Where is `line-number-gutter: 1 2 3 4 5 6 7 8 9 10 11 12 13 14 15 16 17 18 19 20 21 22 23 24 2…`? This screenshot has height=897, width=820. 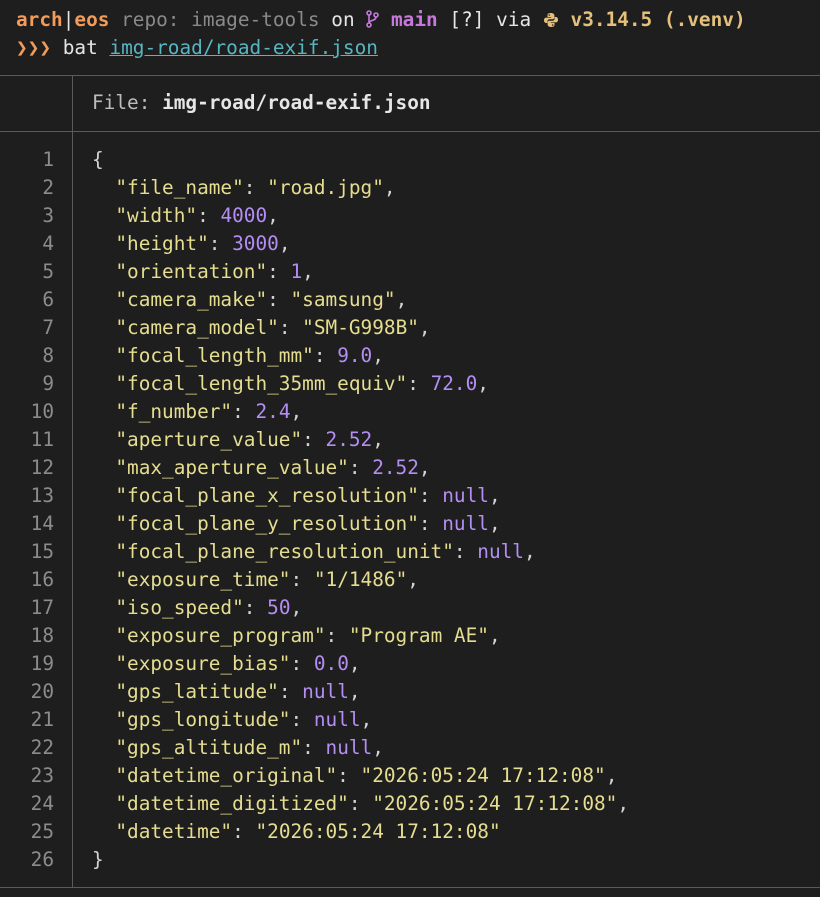
line-number-gutter: 1 2 3 4 5 6 7 8 9 10 11 12 13 14 15 16 17 18 19 20 21 22 23 24 2… is located at coordinates (27, 510).